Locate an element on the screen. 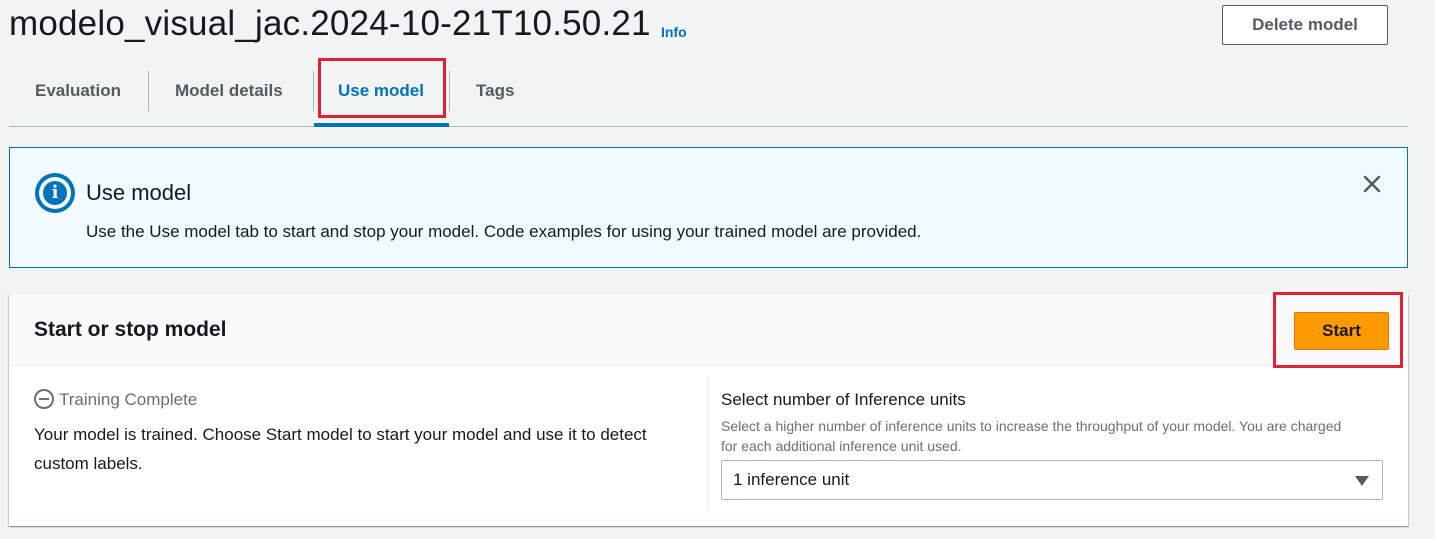  page-title: modelo_visual_jac.2024-10-21T10.50.21 is located at coordinates (330, 23).